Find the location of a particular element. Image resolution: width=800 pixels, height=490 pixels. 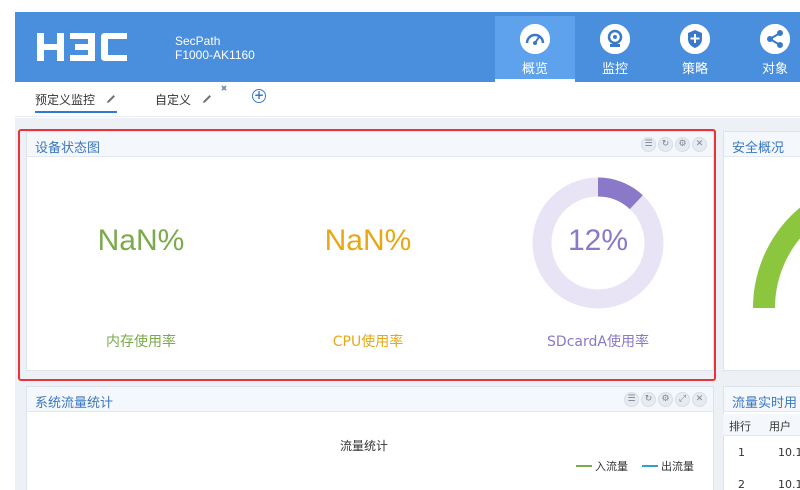

nav-policy: 策略 is located at coordinates (695, 49).